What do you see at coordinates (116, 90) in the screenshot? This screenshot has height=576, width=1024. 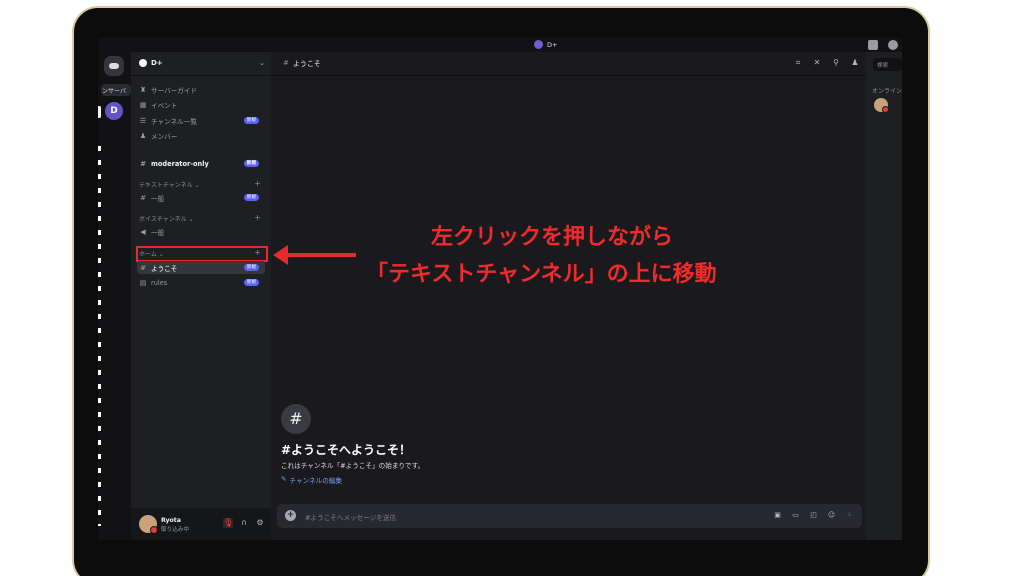 I see `server-tooltip: ンサーバ` at bounding box center [116, 90].